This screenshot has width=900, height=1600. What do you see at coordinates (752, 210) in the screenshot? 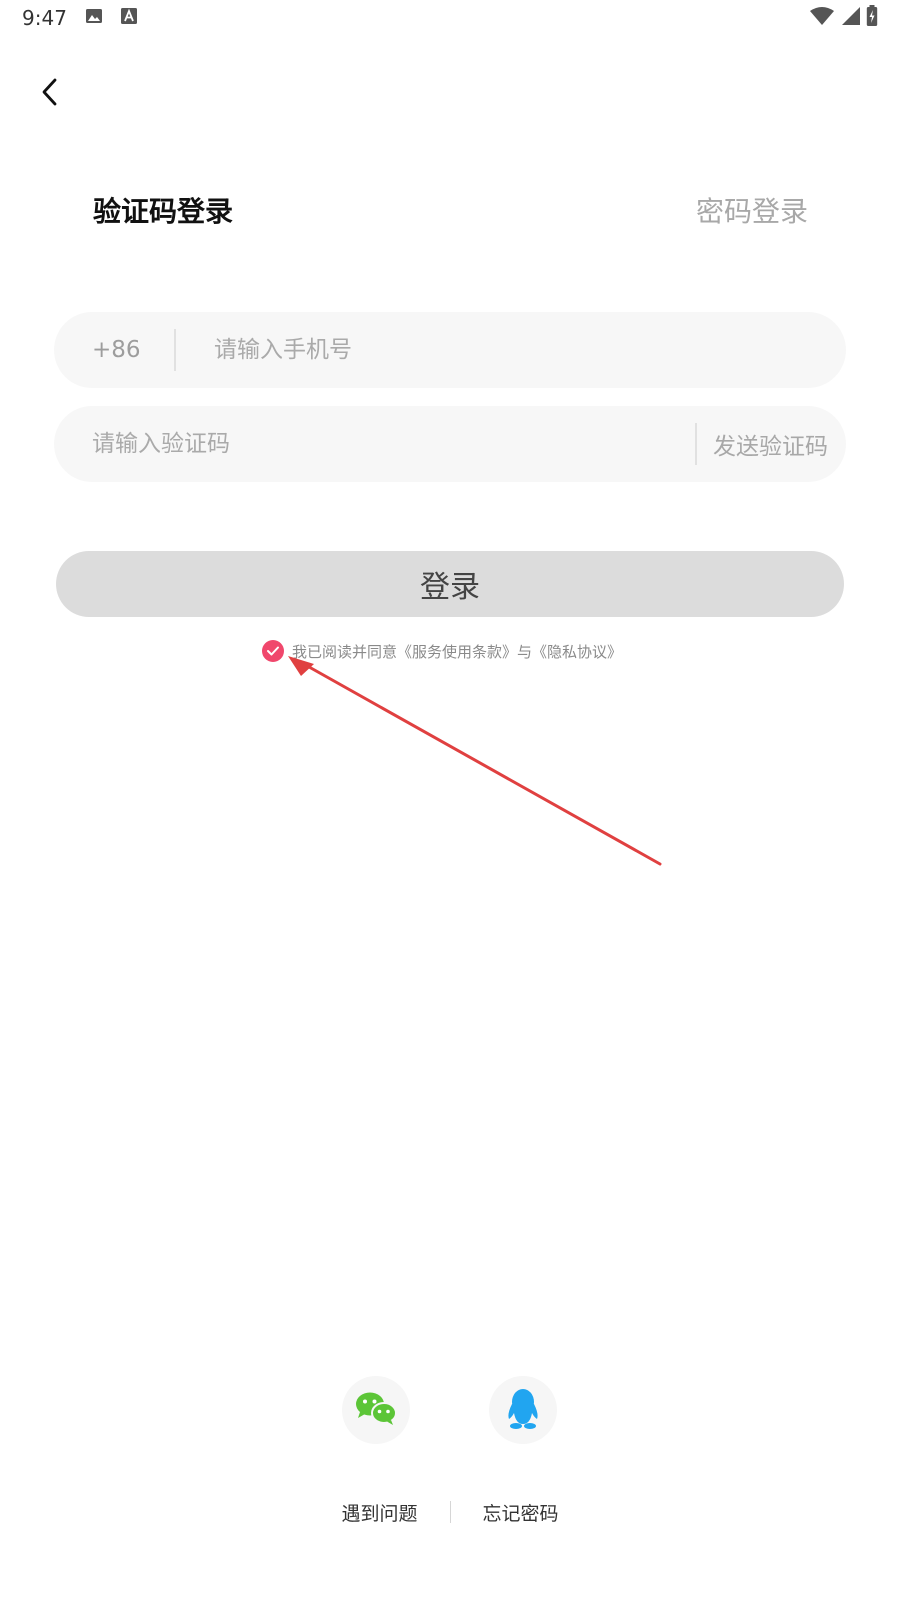
I see `tab-password-login: 密码登录` at bounding box center [752, 210].